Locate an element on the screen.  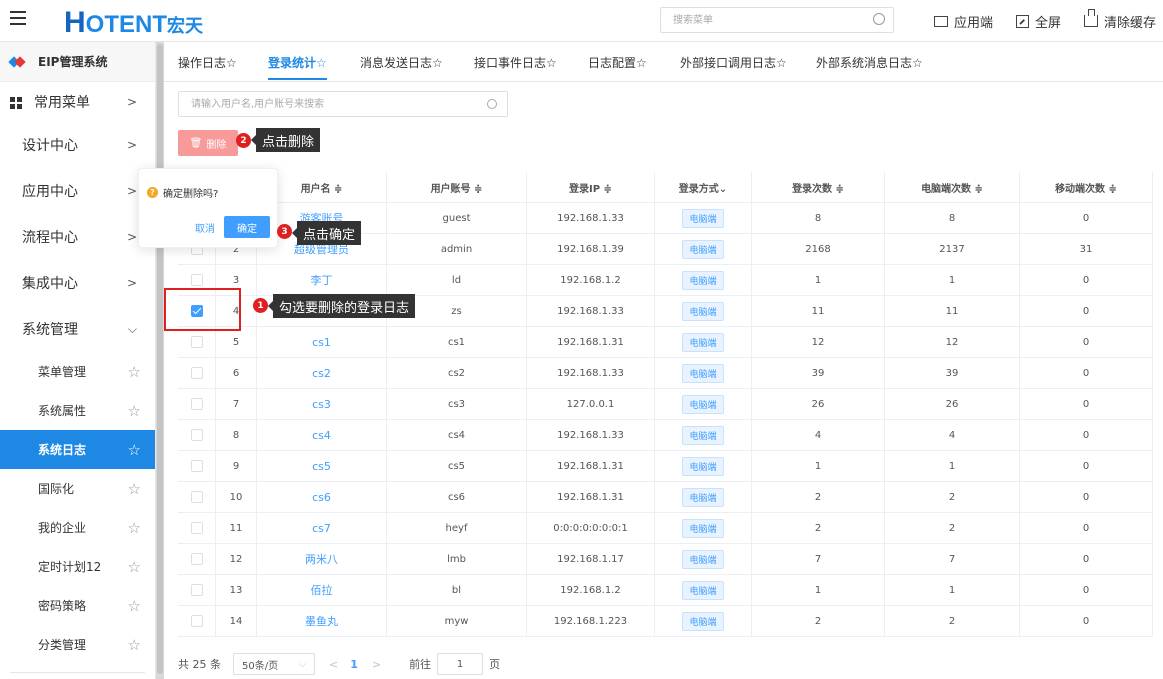
tab-external-system-message-log: 外部系统消息日志☆ is located at coordinates (869, 62).